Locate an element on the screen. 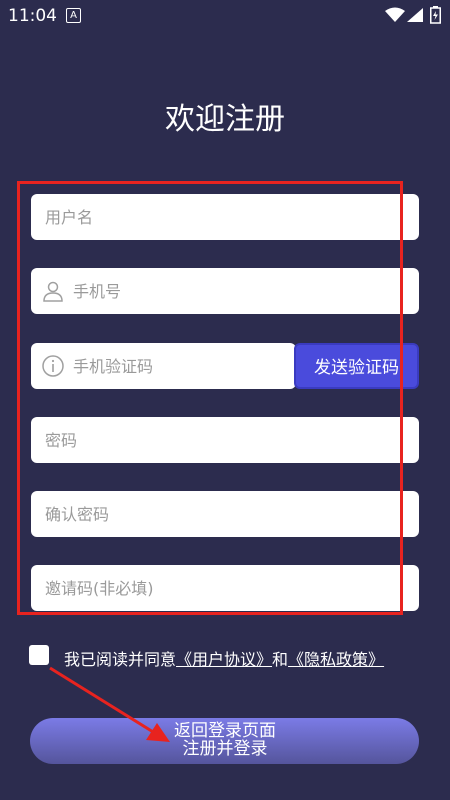  confirm-password-field is located at coordinates (225, 514).